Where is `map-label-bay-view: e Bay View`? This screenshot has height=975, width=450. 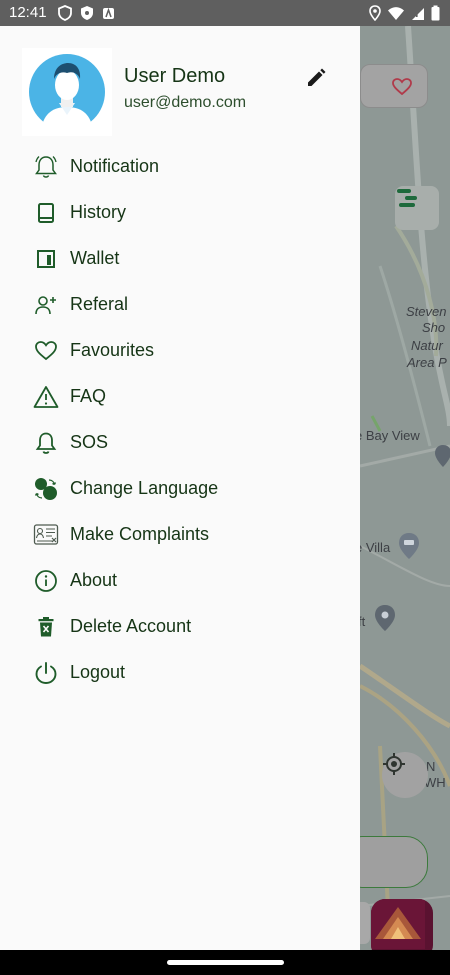 map-label-bay-view: e Bay View is located at coordinates (387, 435).